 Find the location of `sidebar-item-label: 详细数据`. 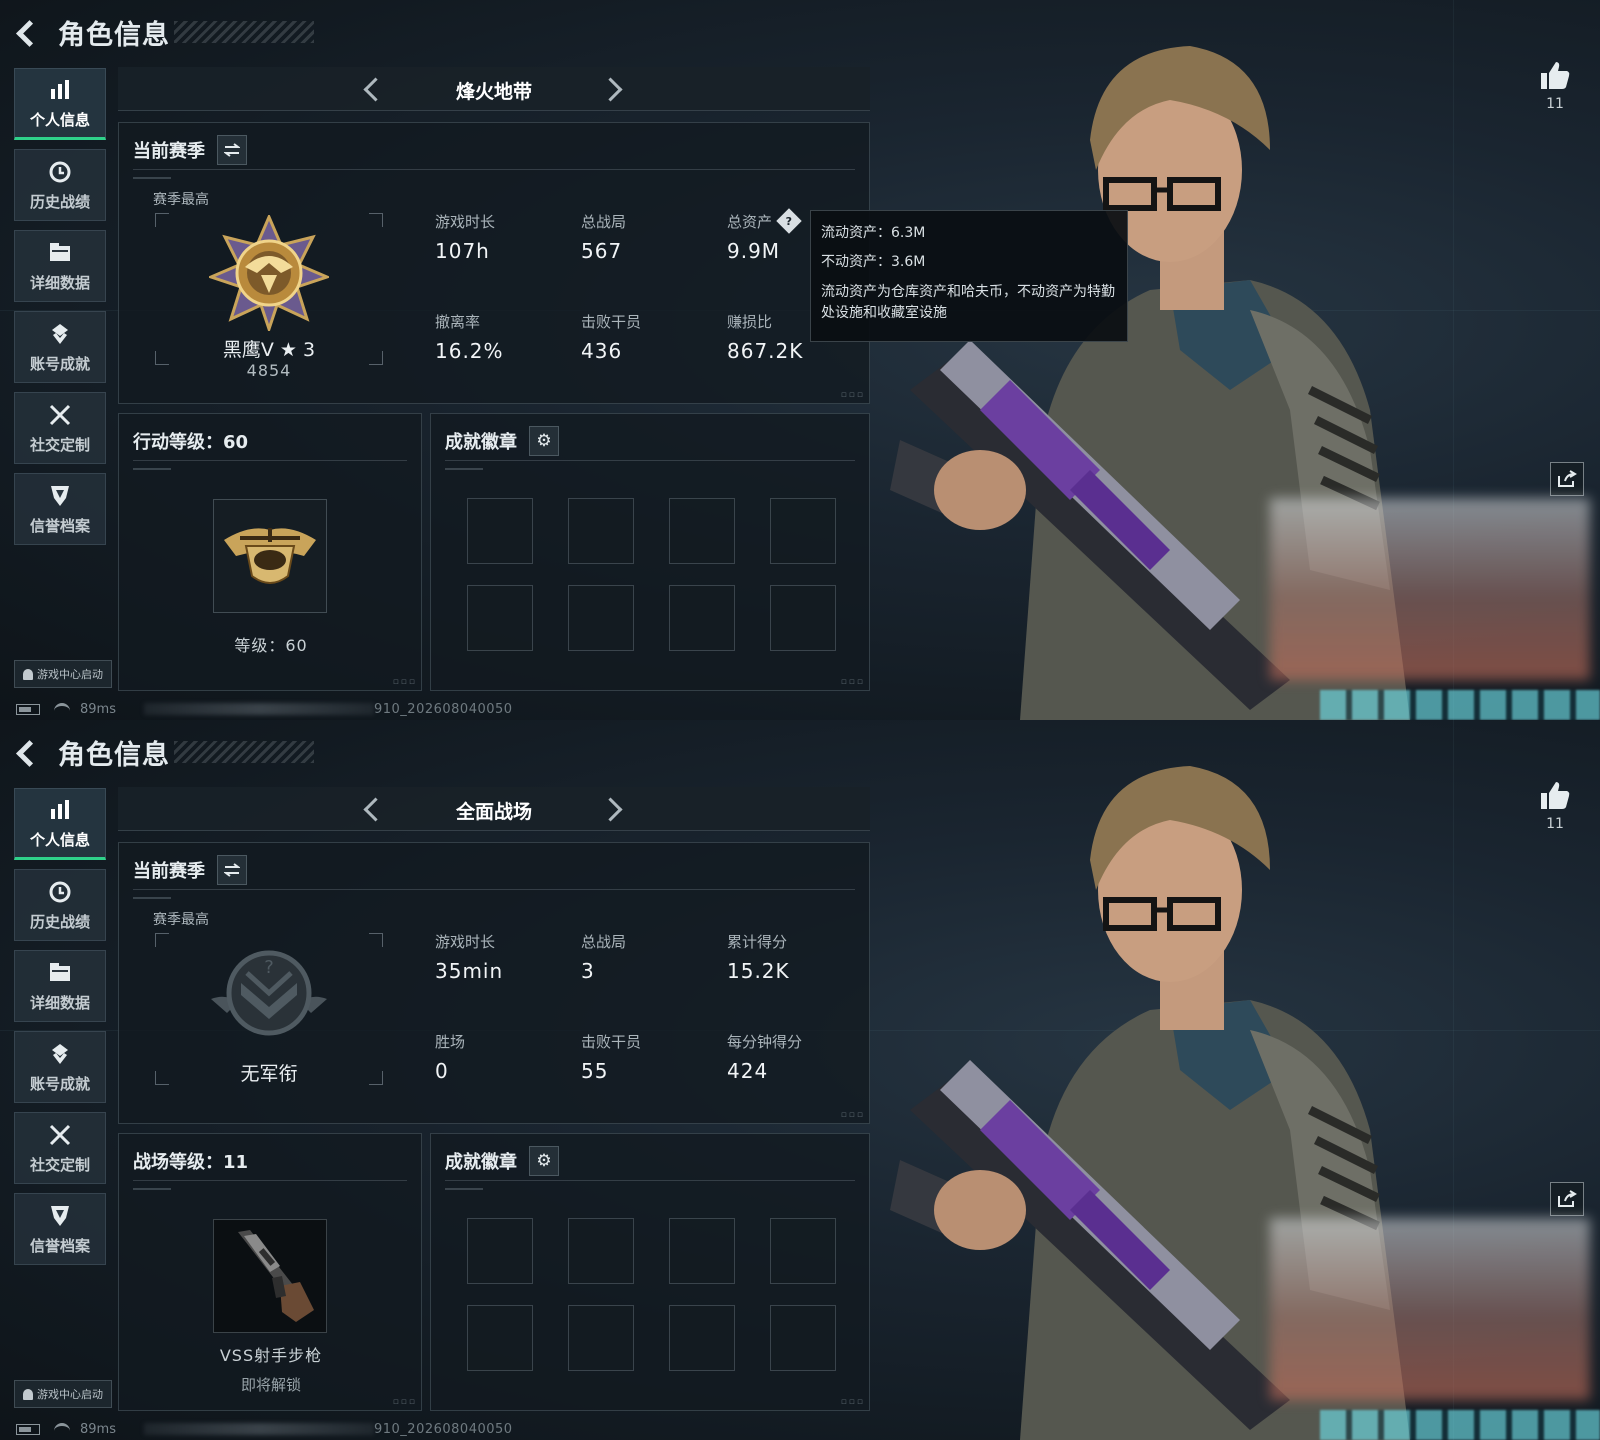

sidebar-item-label: 详细数据 is located at coordinates (59, 282).